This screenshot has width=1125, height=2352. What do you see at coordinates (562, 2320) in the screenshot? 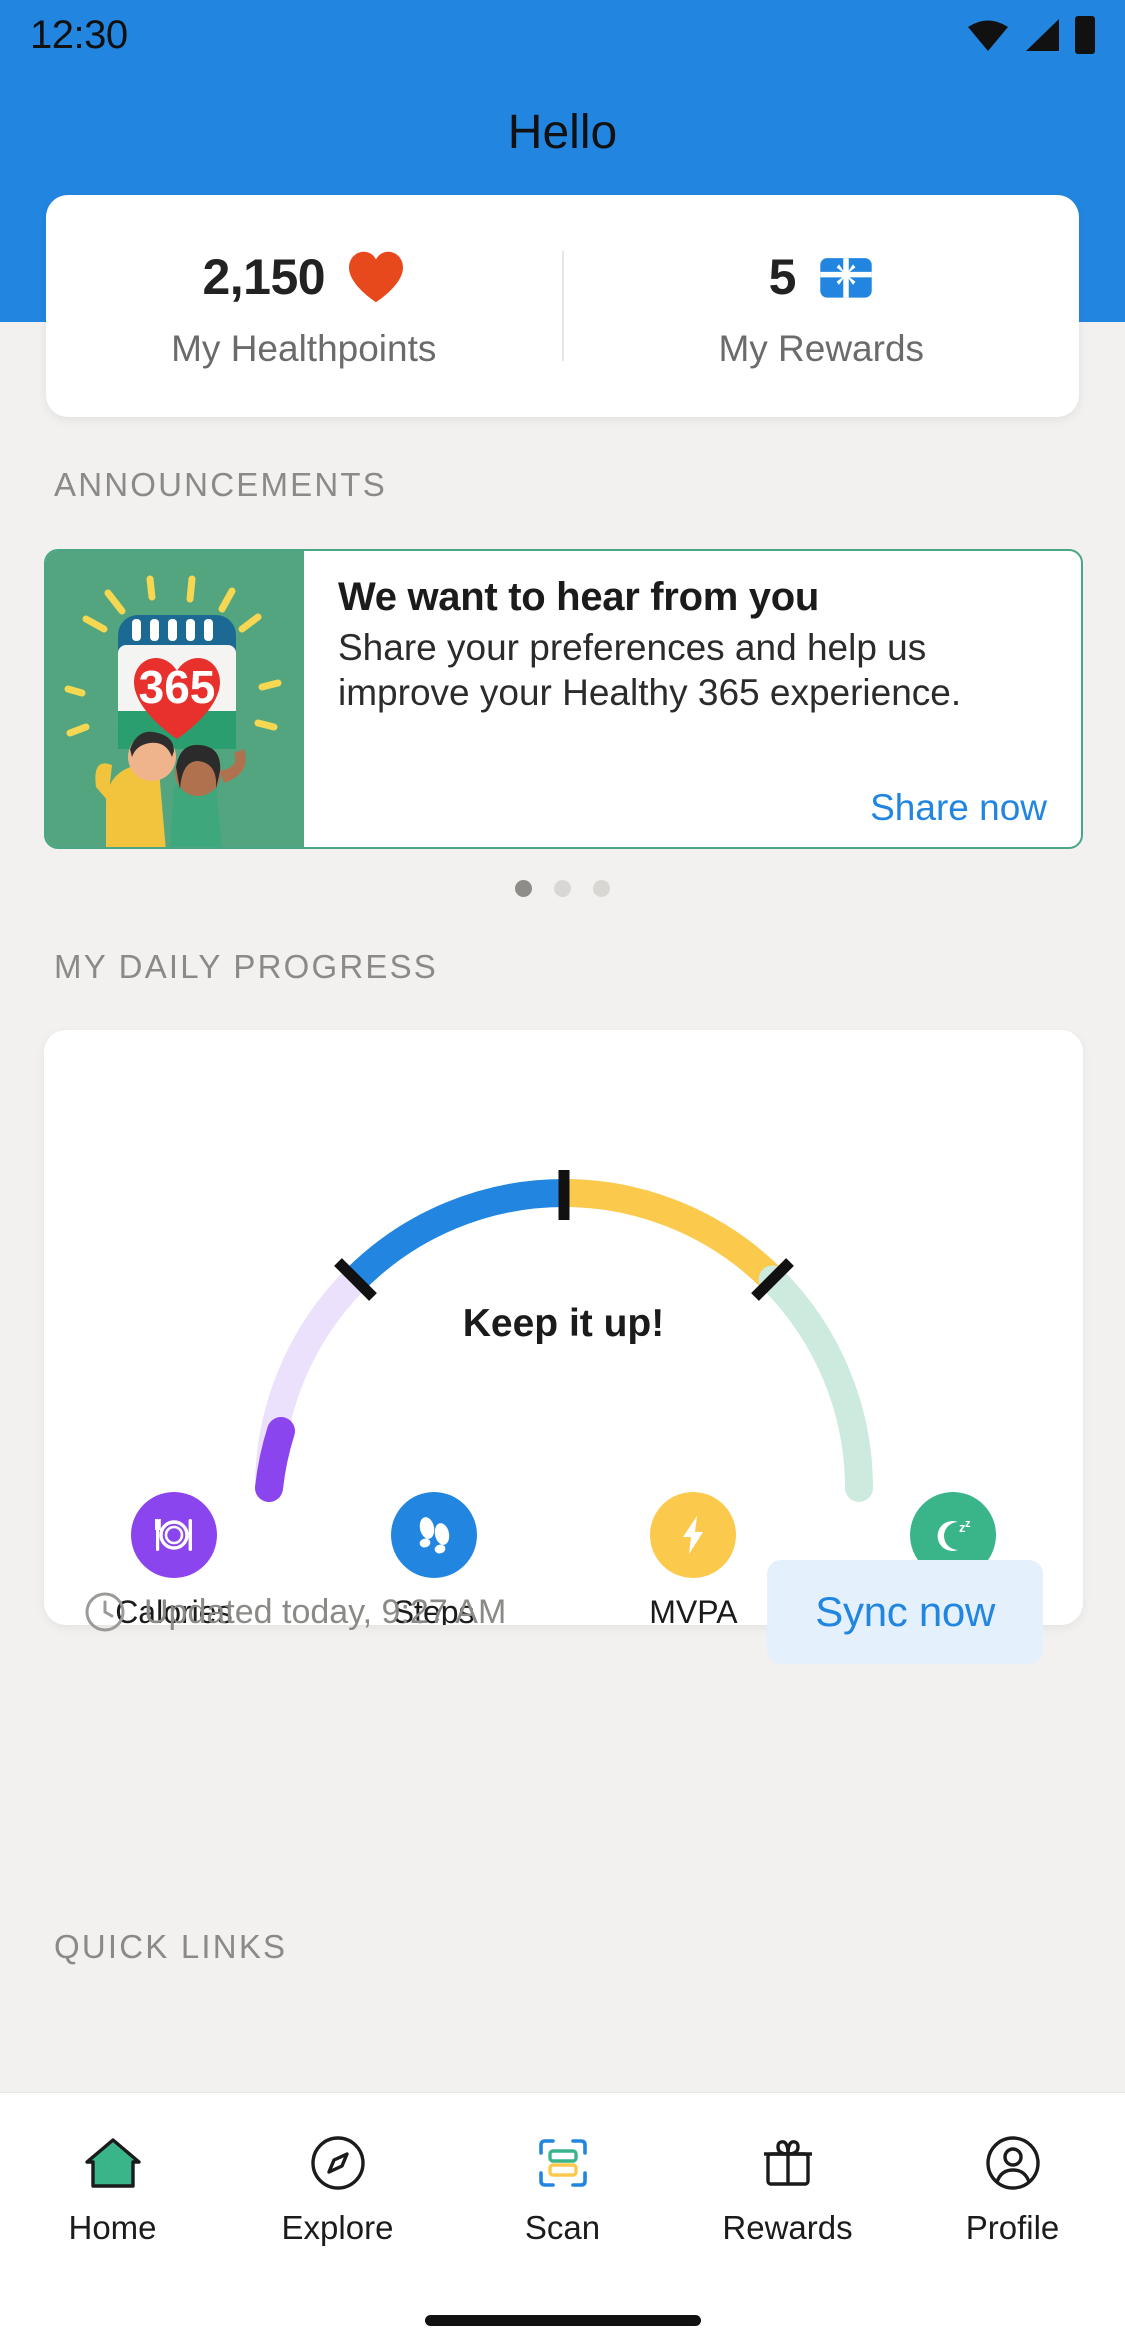
I see `home-indicator` at bounding box center [562, 2320].